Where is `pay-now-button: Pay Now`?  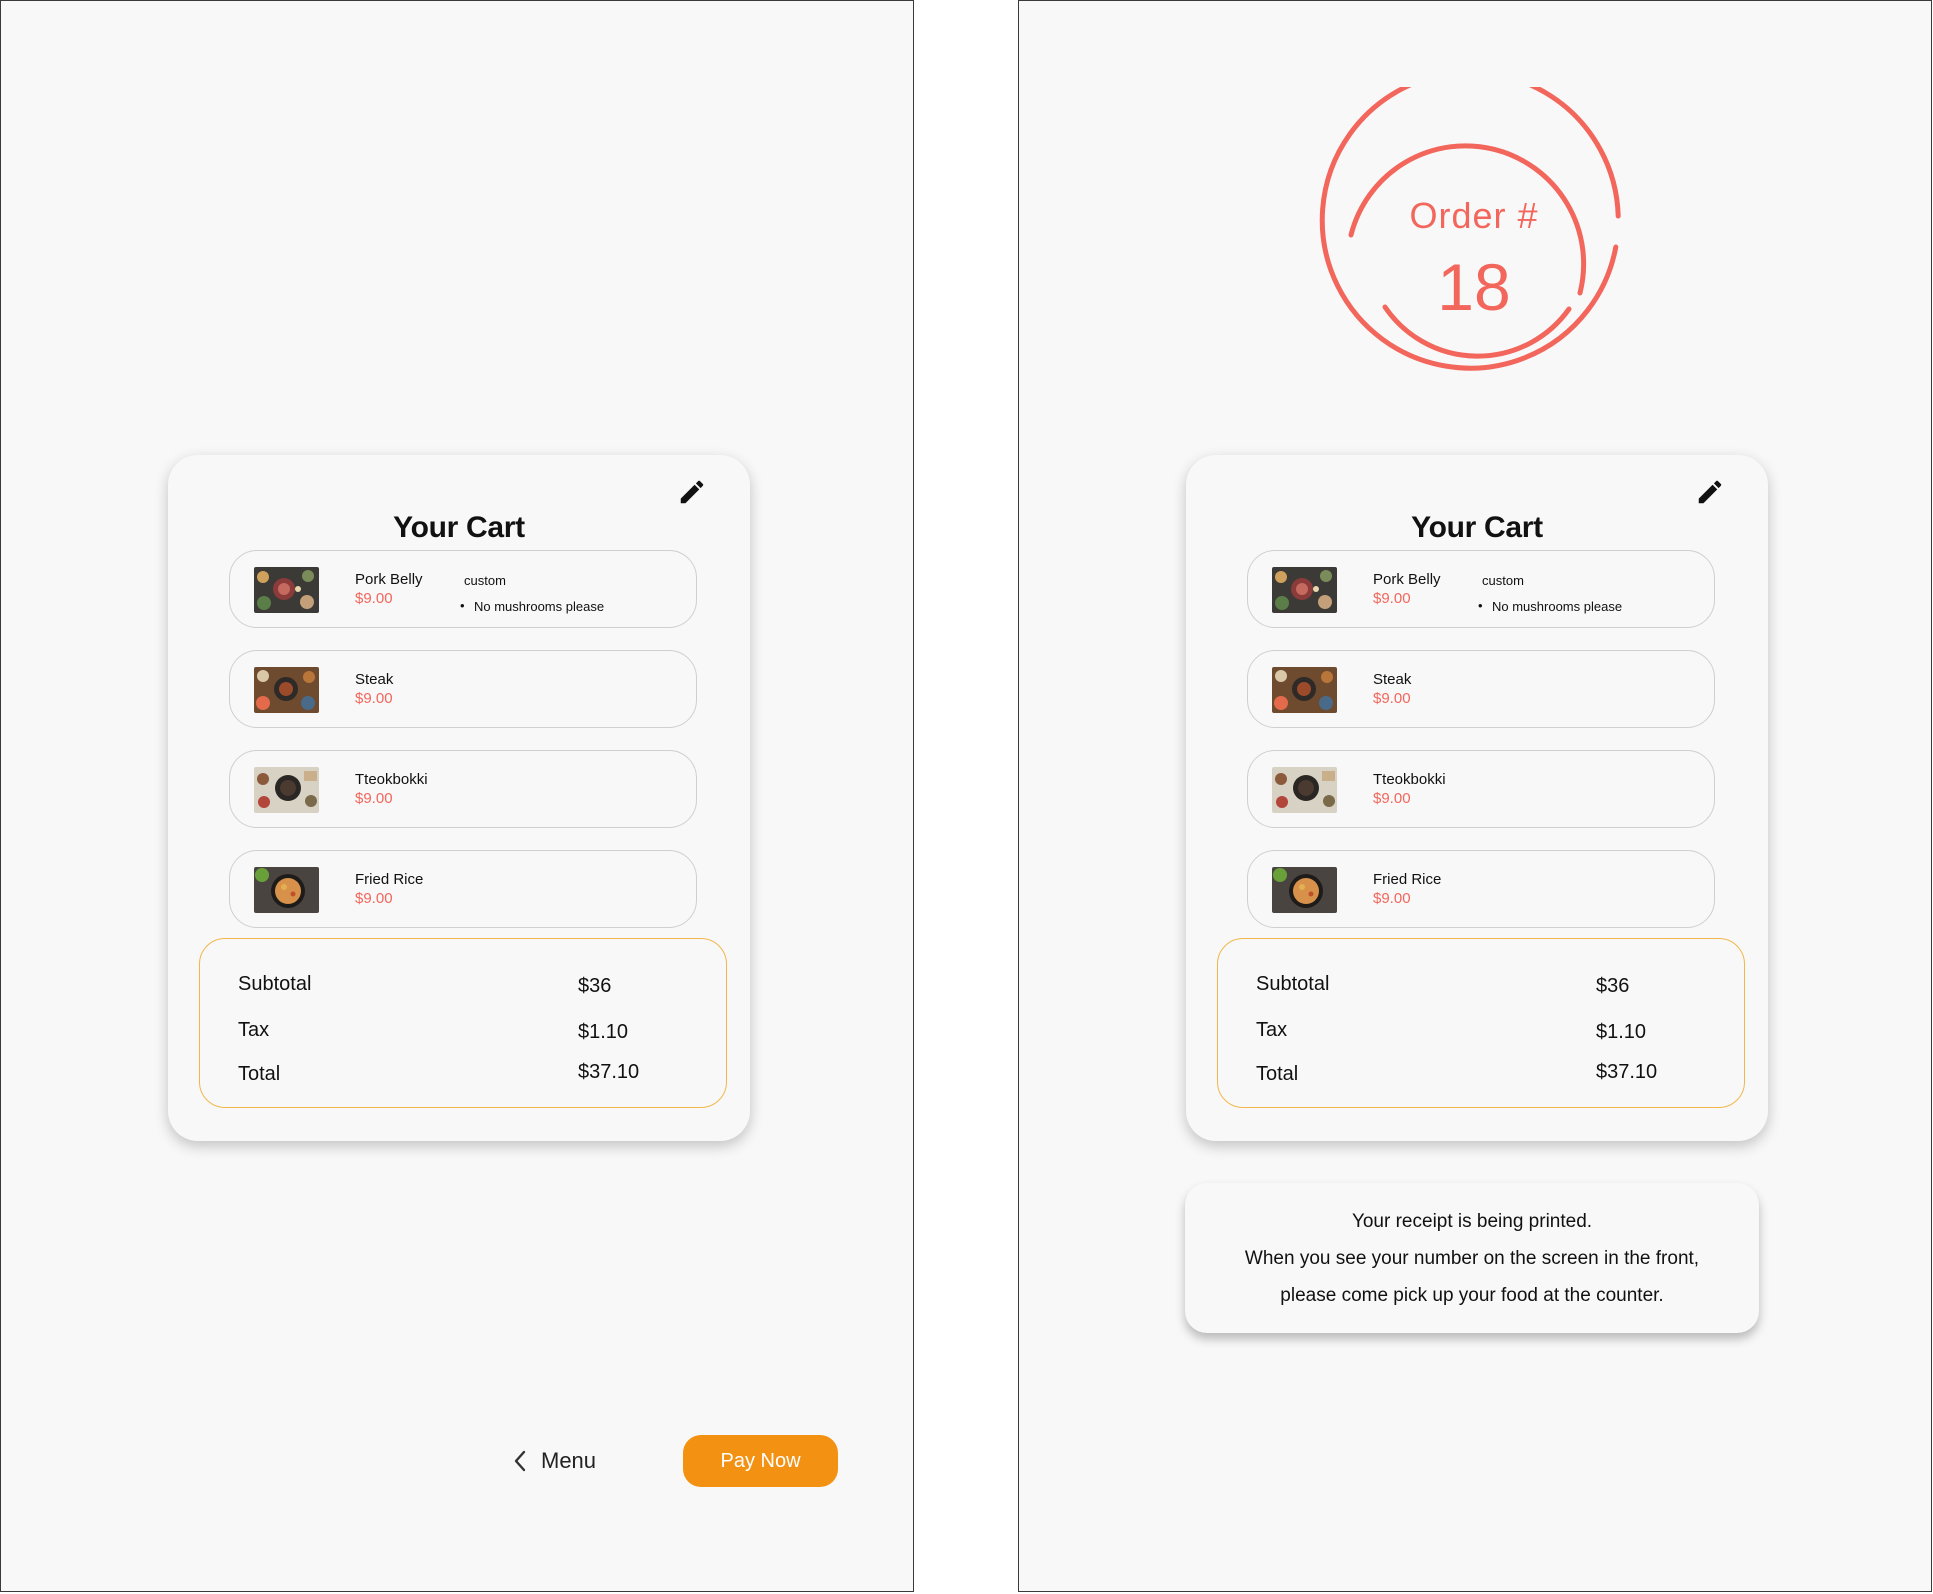
pay-now-button: Pay Now is located at coordinates (760, 1461).